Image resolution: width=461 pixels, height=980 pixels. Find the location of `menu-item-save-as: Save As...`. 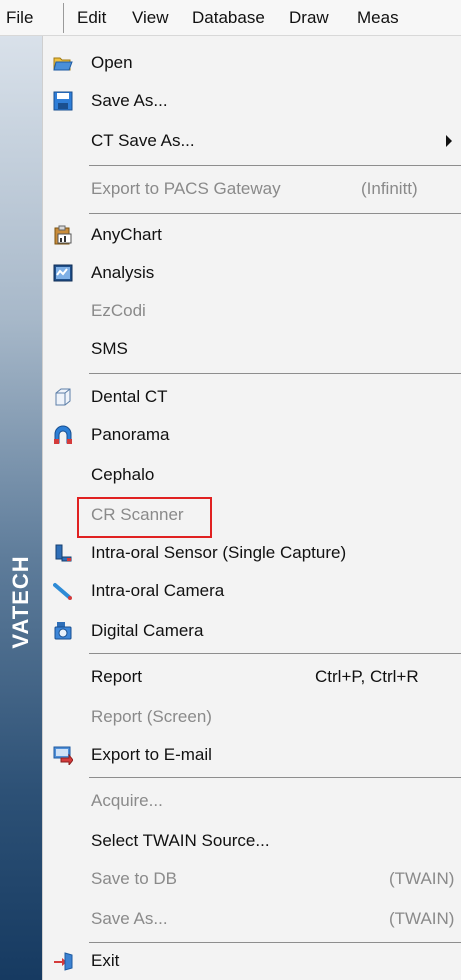

menu-item-save-as: Save As... is located at coordinates (252, 101).